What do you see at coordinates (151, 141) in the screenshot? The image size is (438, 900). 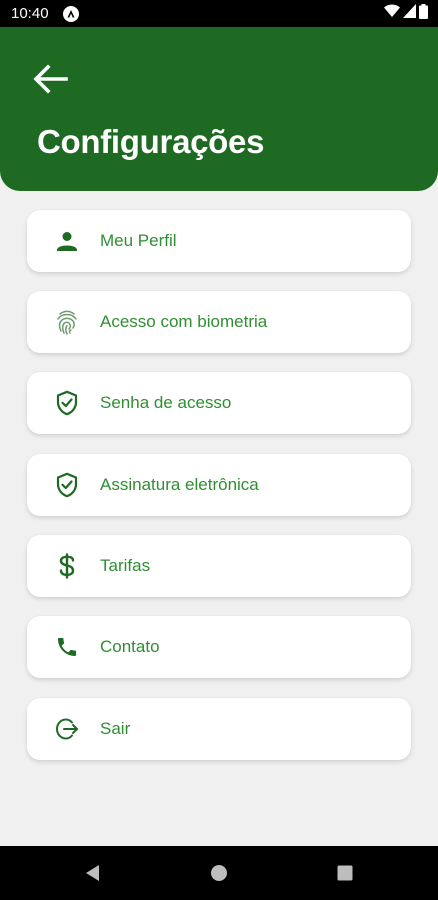 I see `page-title: Configurações` at bounding box center [151, 141].